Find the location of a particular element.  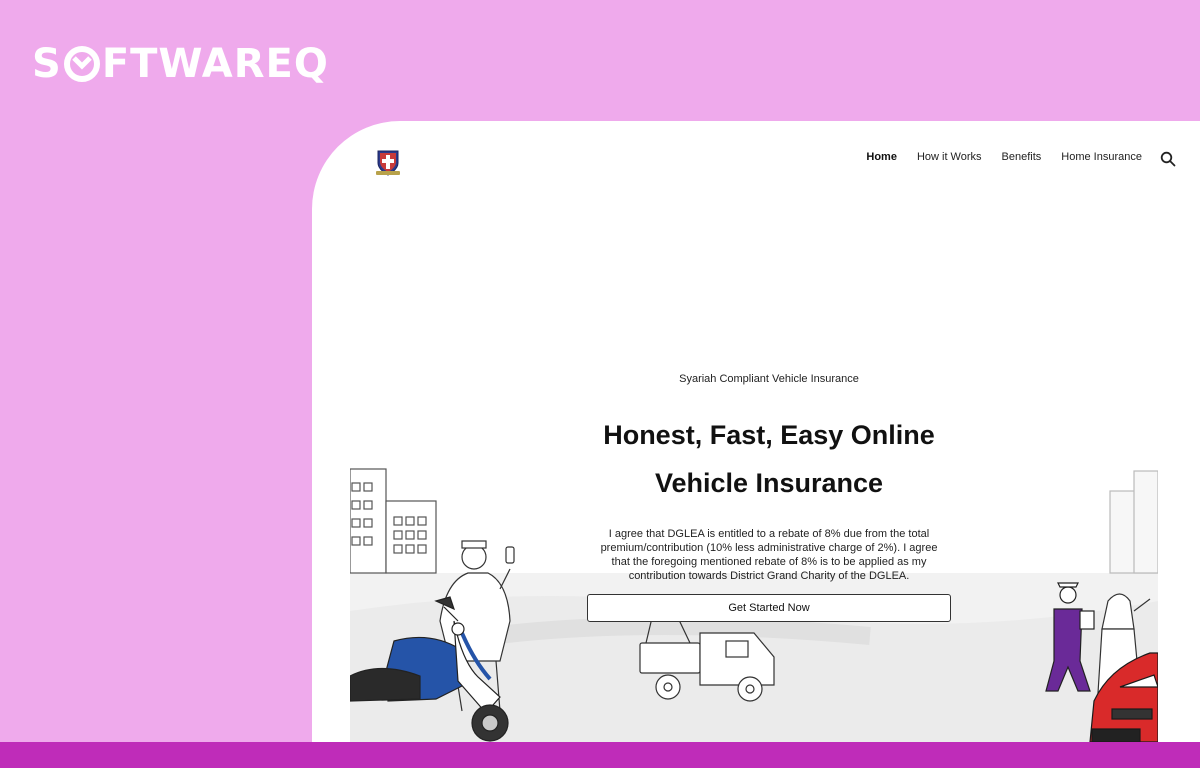

nav-item-how-it-works: How it Works is located at coordinates (949, 157).